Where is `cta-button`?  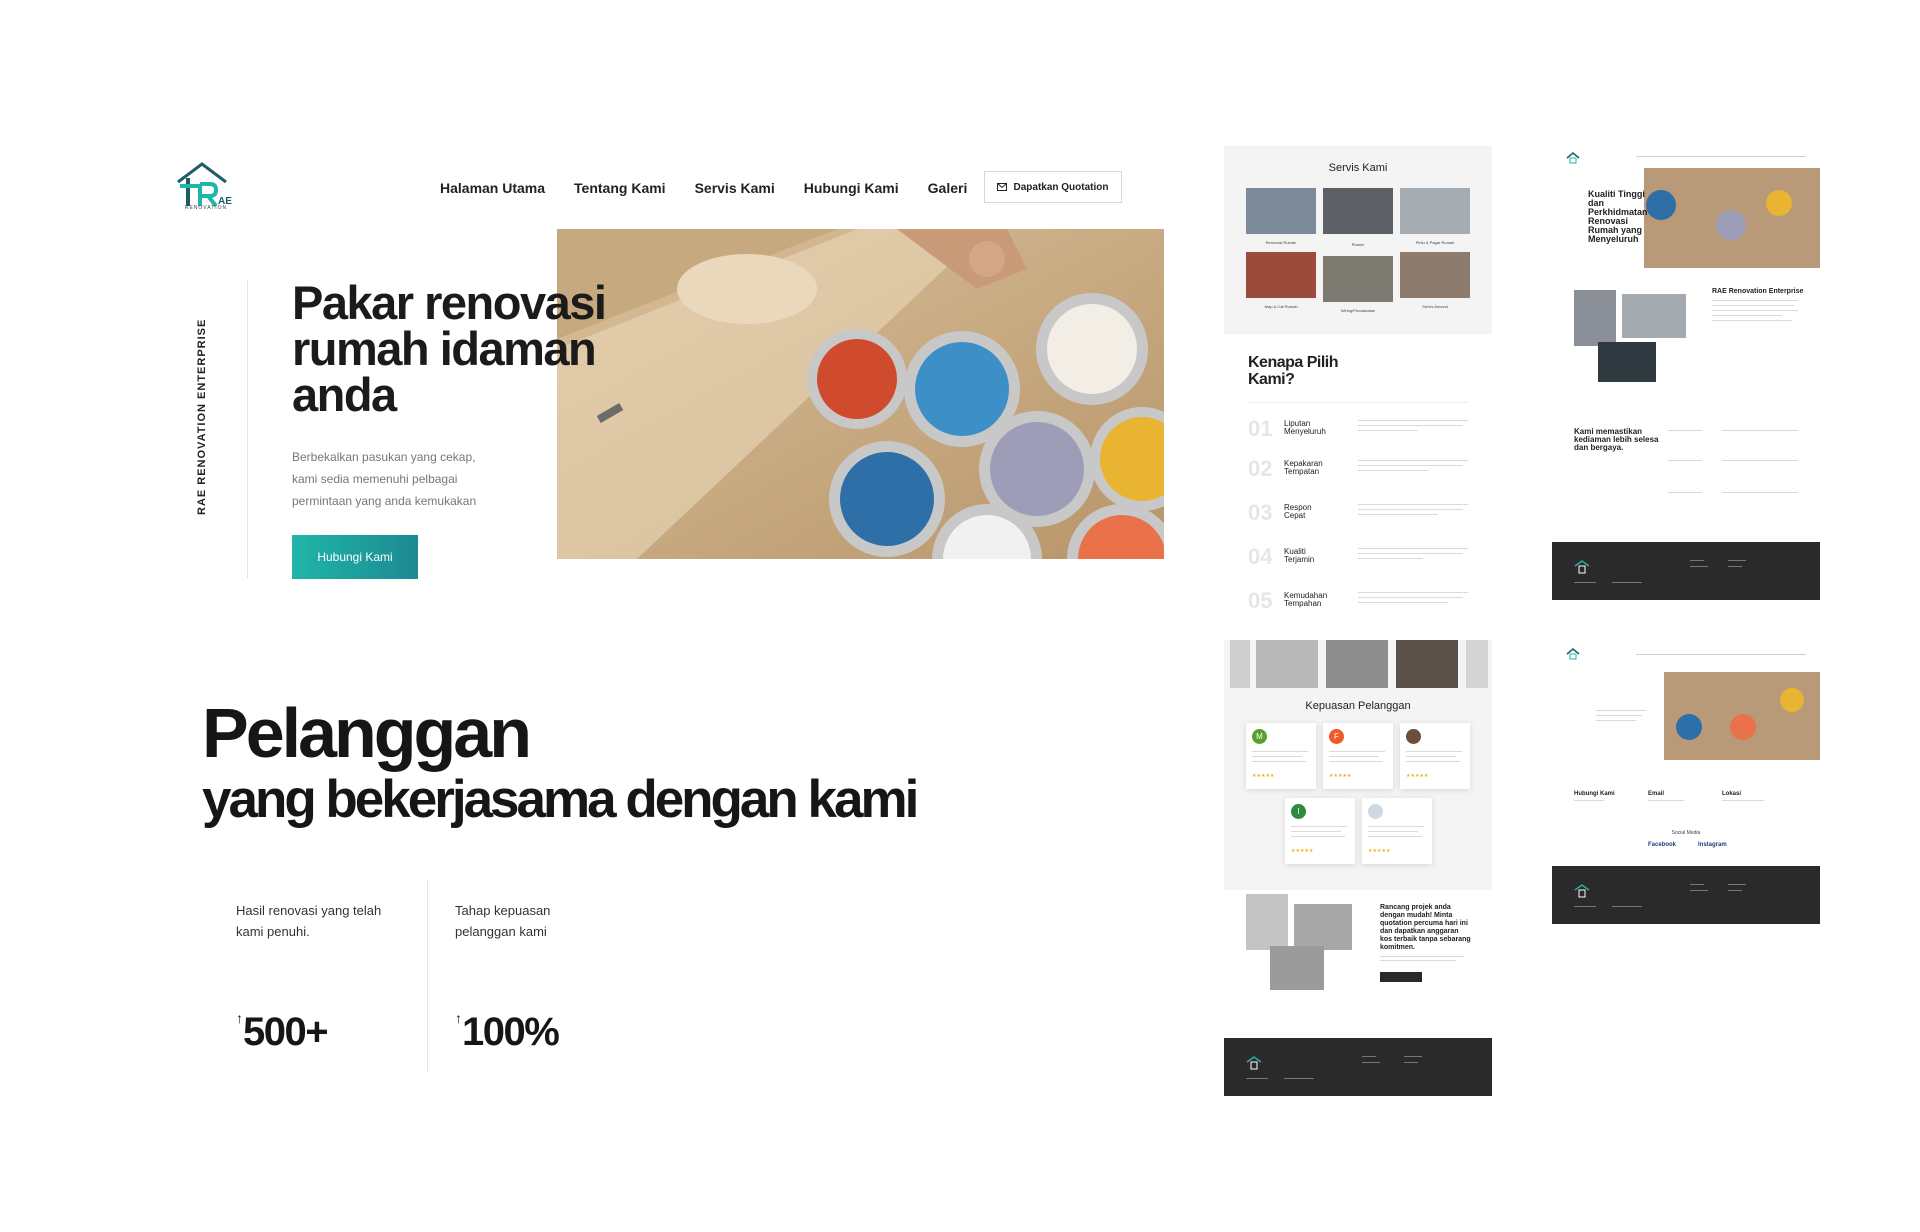 cta-button is located at coordinates (1401, 977).